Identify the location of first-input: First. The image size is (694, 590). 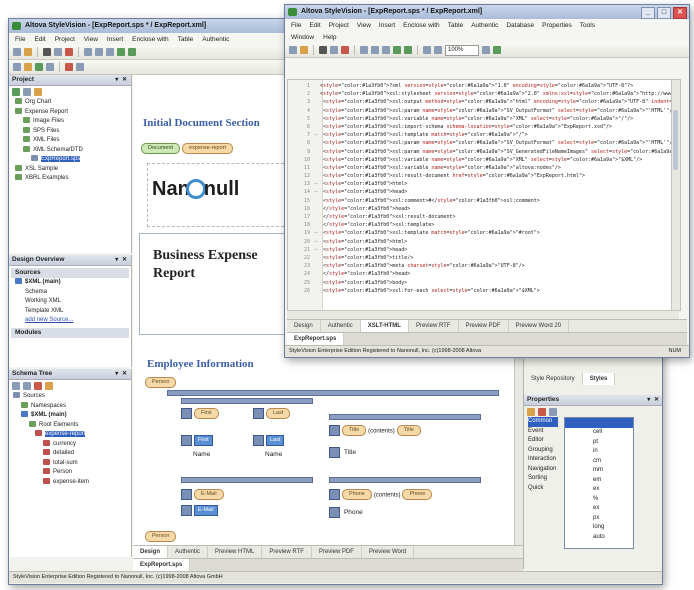
(203, 440).